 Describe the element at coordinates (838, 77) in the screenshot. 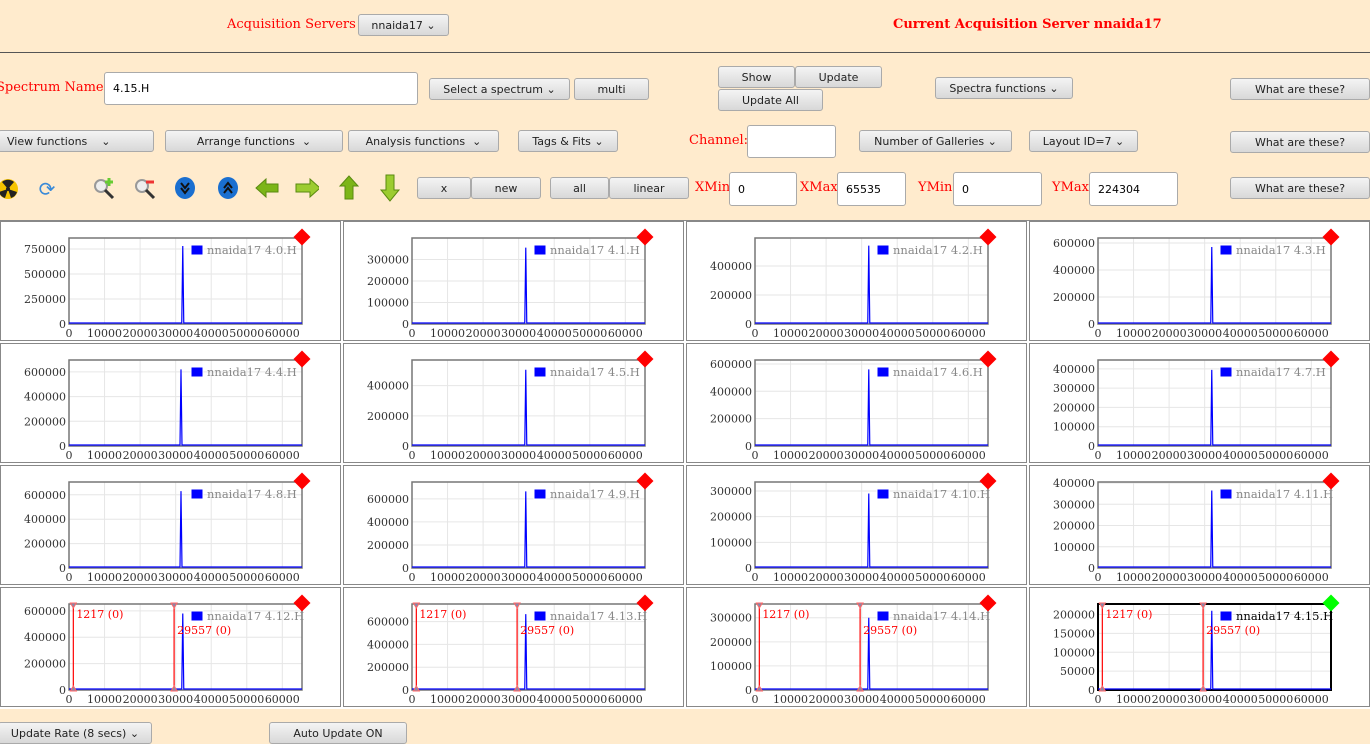

I see `update-button: Update` at that location.